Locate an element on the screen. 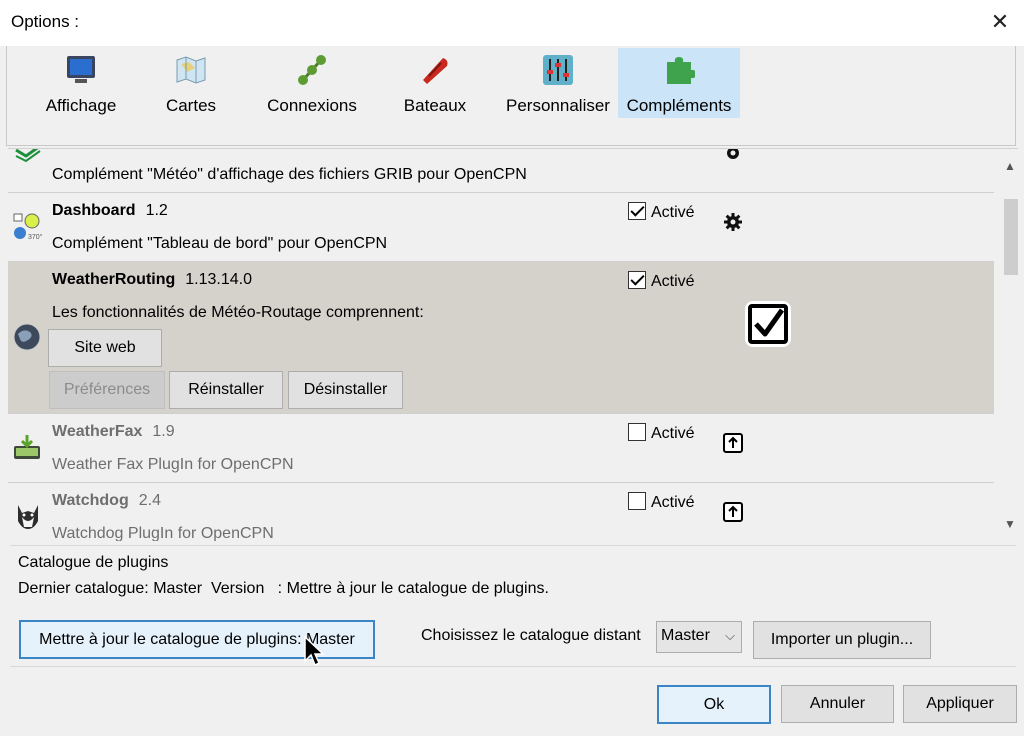  boat-icon is located at coordinates (435, 71).